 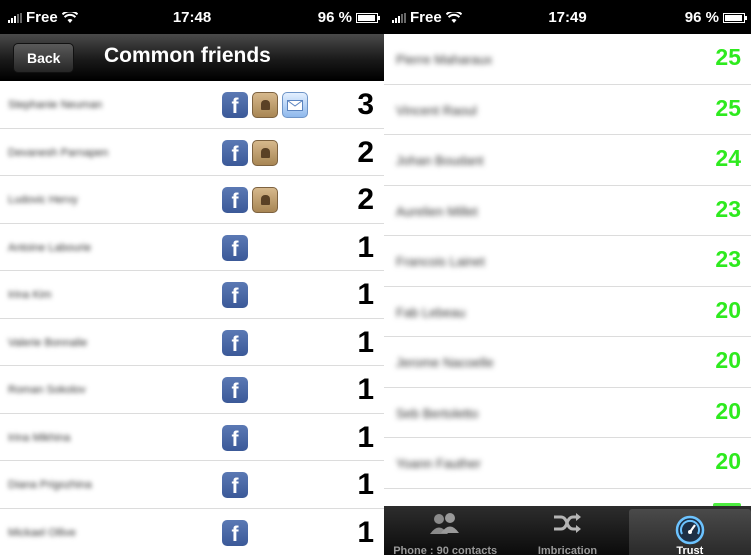 I want to click on friend-row: Valerie Bonnalie f 1, so click(x=192, y=342).